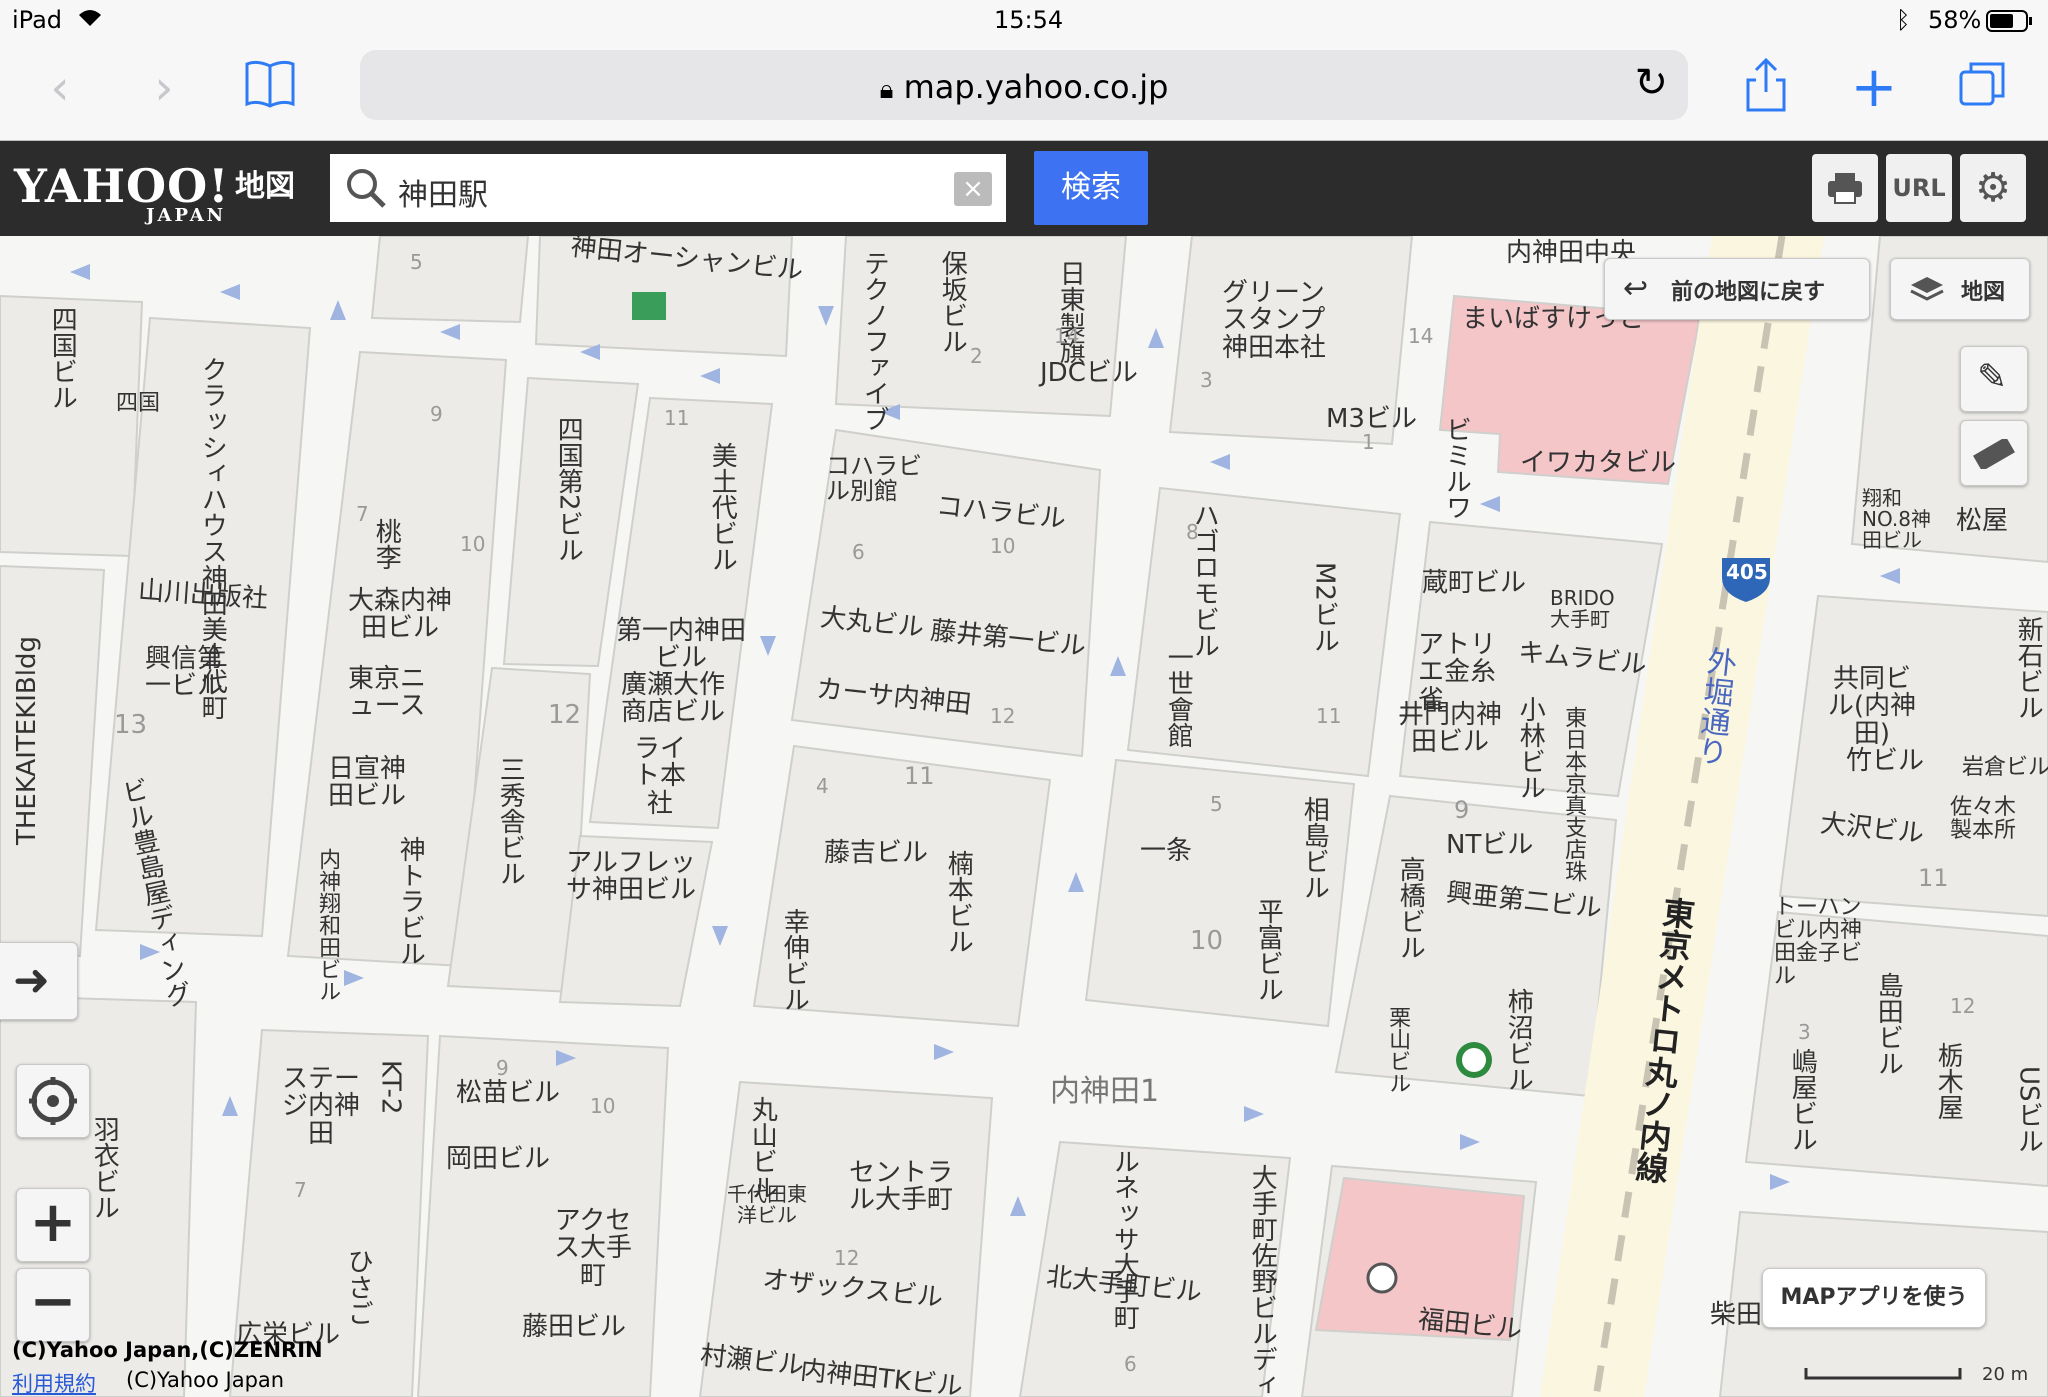 This screenshot has height=1397, width=2048. Describe the element at coordinates (358, 1287) in the screenshot. I see `building-label: ひさご` at that location.